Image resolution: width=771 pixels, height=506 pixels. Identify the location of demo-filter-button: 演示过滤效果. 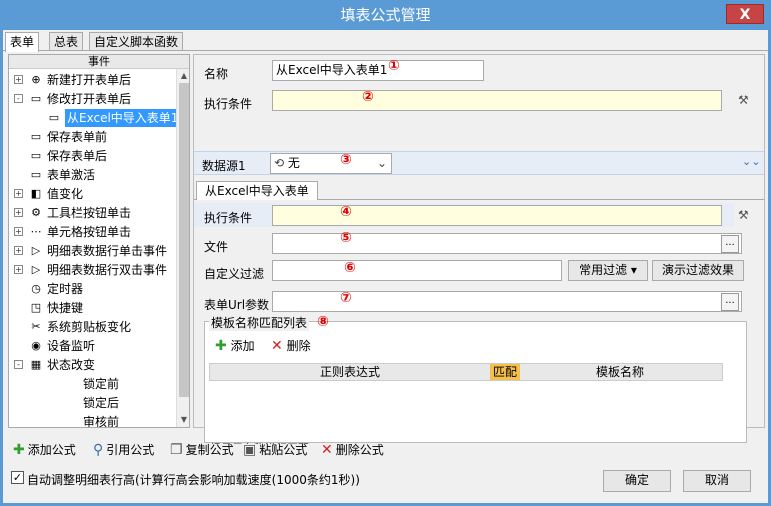
(698, 270).